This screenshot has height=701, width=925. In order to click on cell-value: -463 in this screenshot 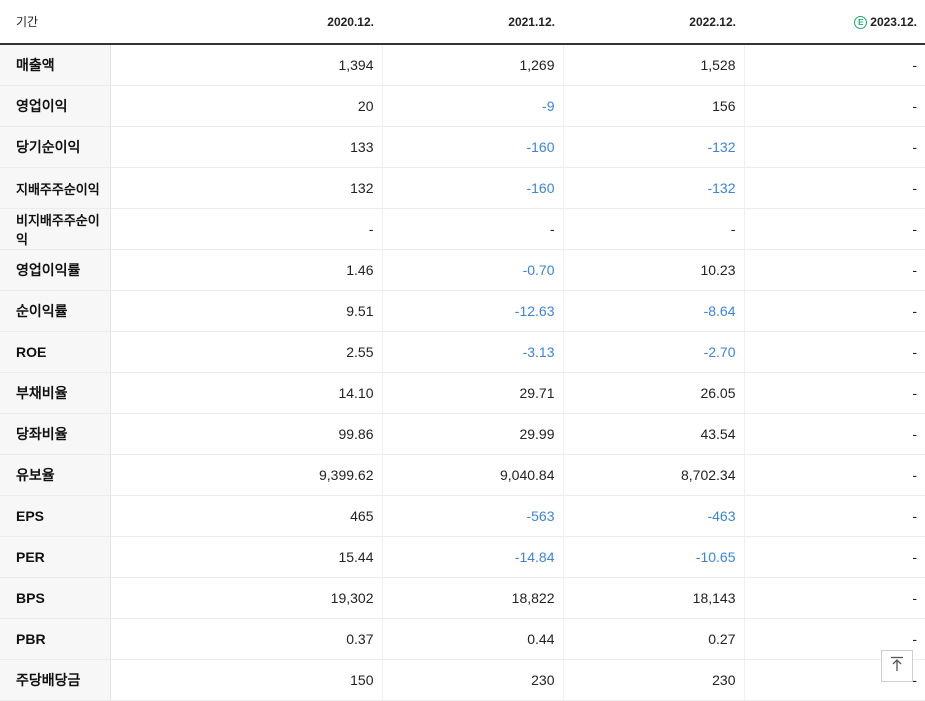, I will do `click(654, 516)`.